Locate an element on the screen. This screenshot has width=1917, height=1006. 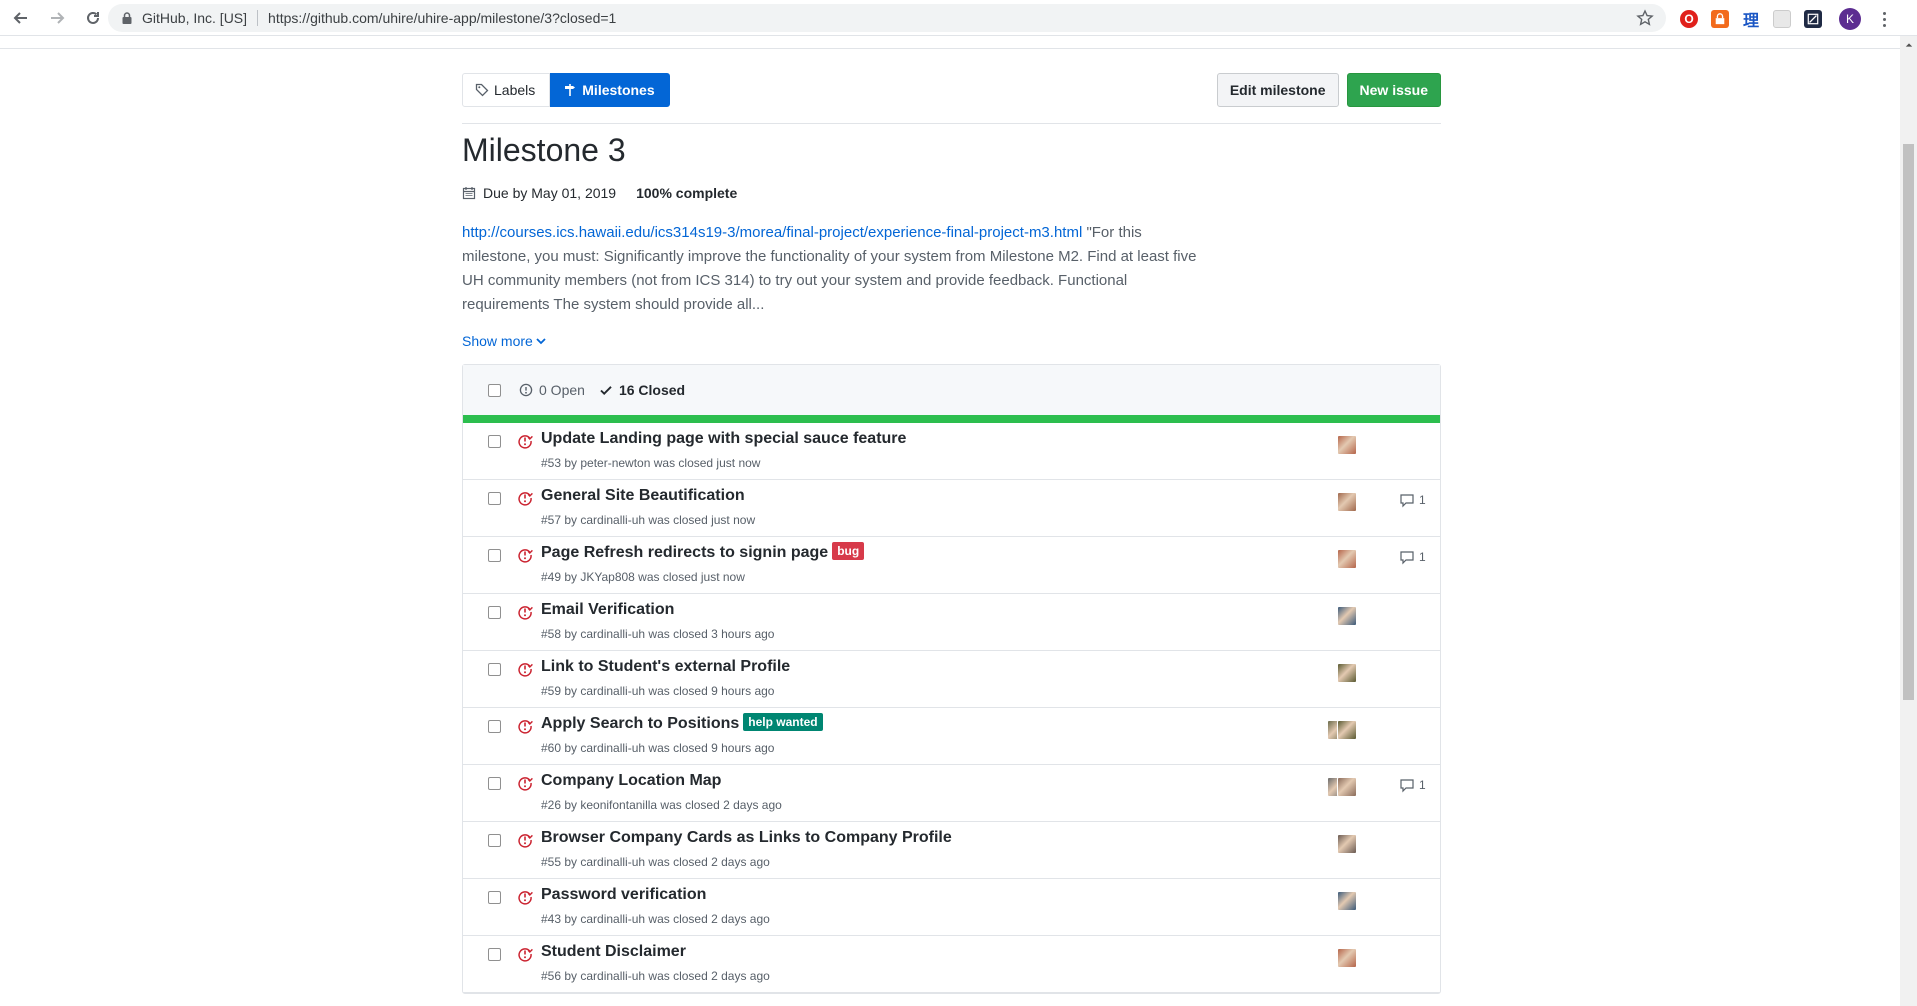
issue-title-link: Password verification is located at coordinates (623, 895).